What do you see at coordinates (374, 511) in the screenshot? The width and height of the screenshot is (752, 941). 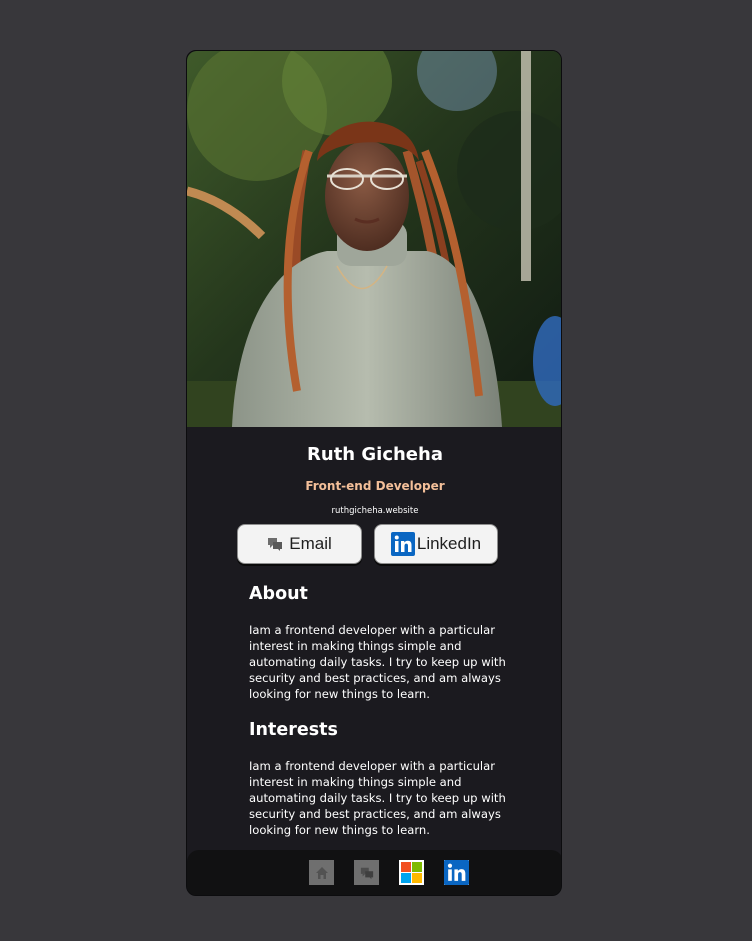 I see `profile-website: ruthgicheha.website` at bounding box center [374, 511].